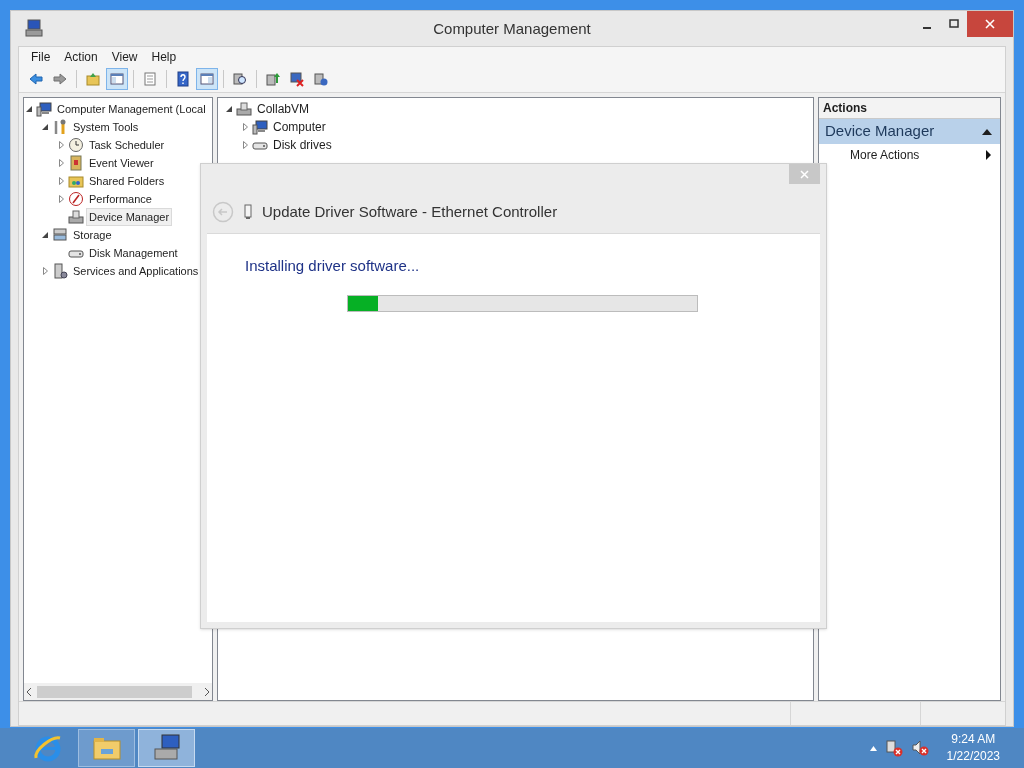 The width and height of the screenshot is (1024, 768). I want to click on tree-item: CollabVM, so click(283, 109).